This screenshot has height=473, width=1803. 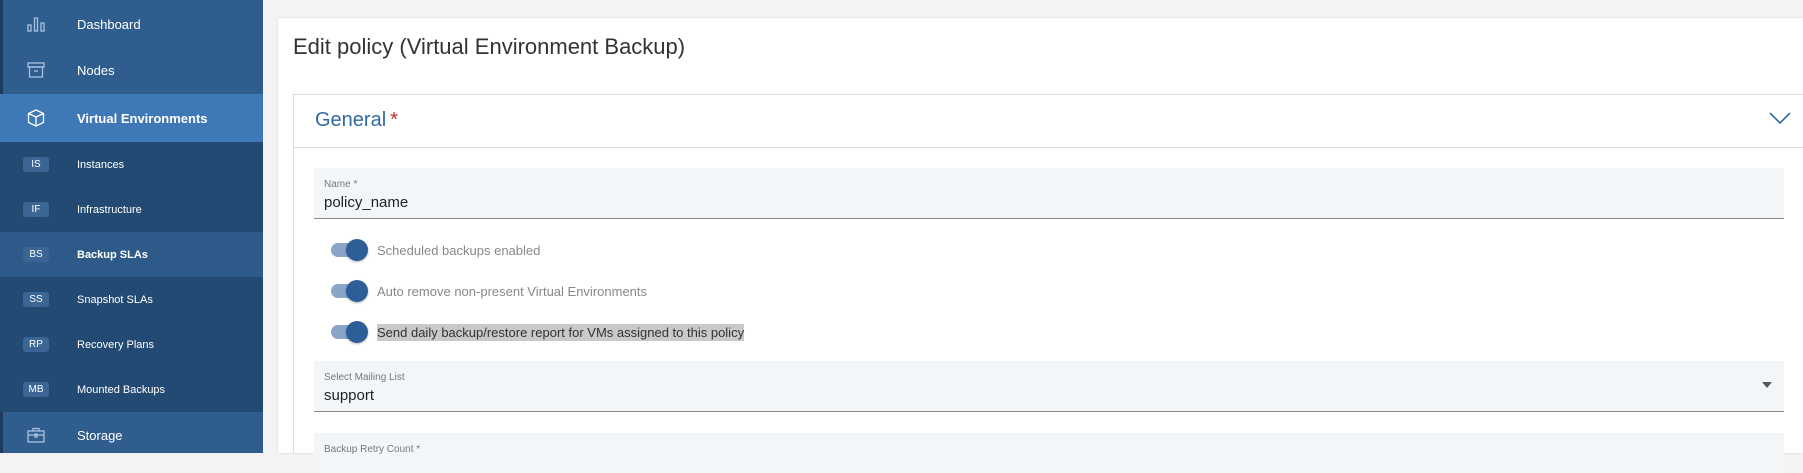 What do you see at coordinates (100, 435) in the screenshot?
I see `sidebar-item-label: Storage` at bounding box center [100, 435].